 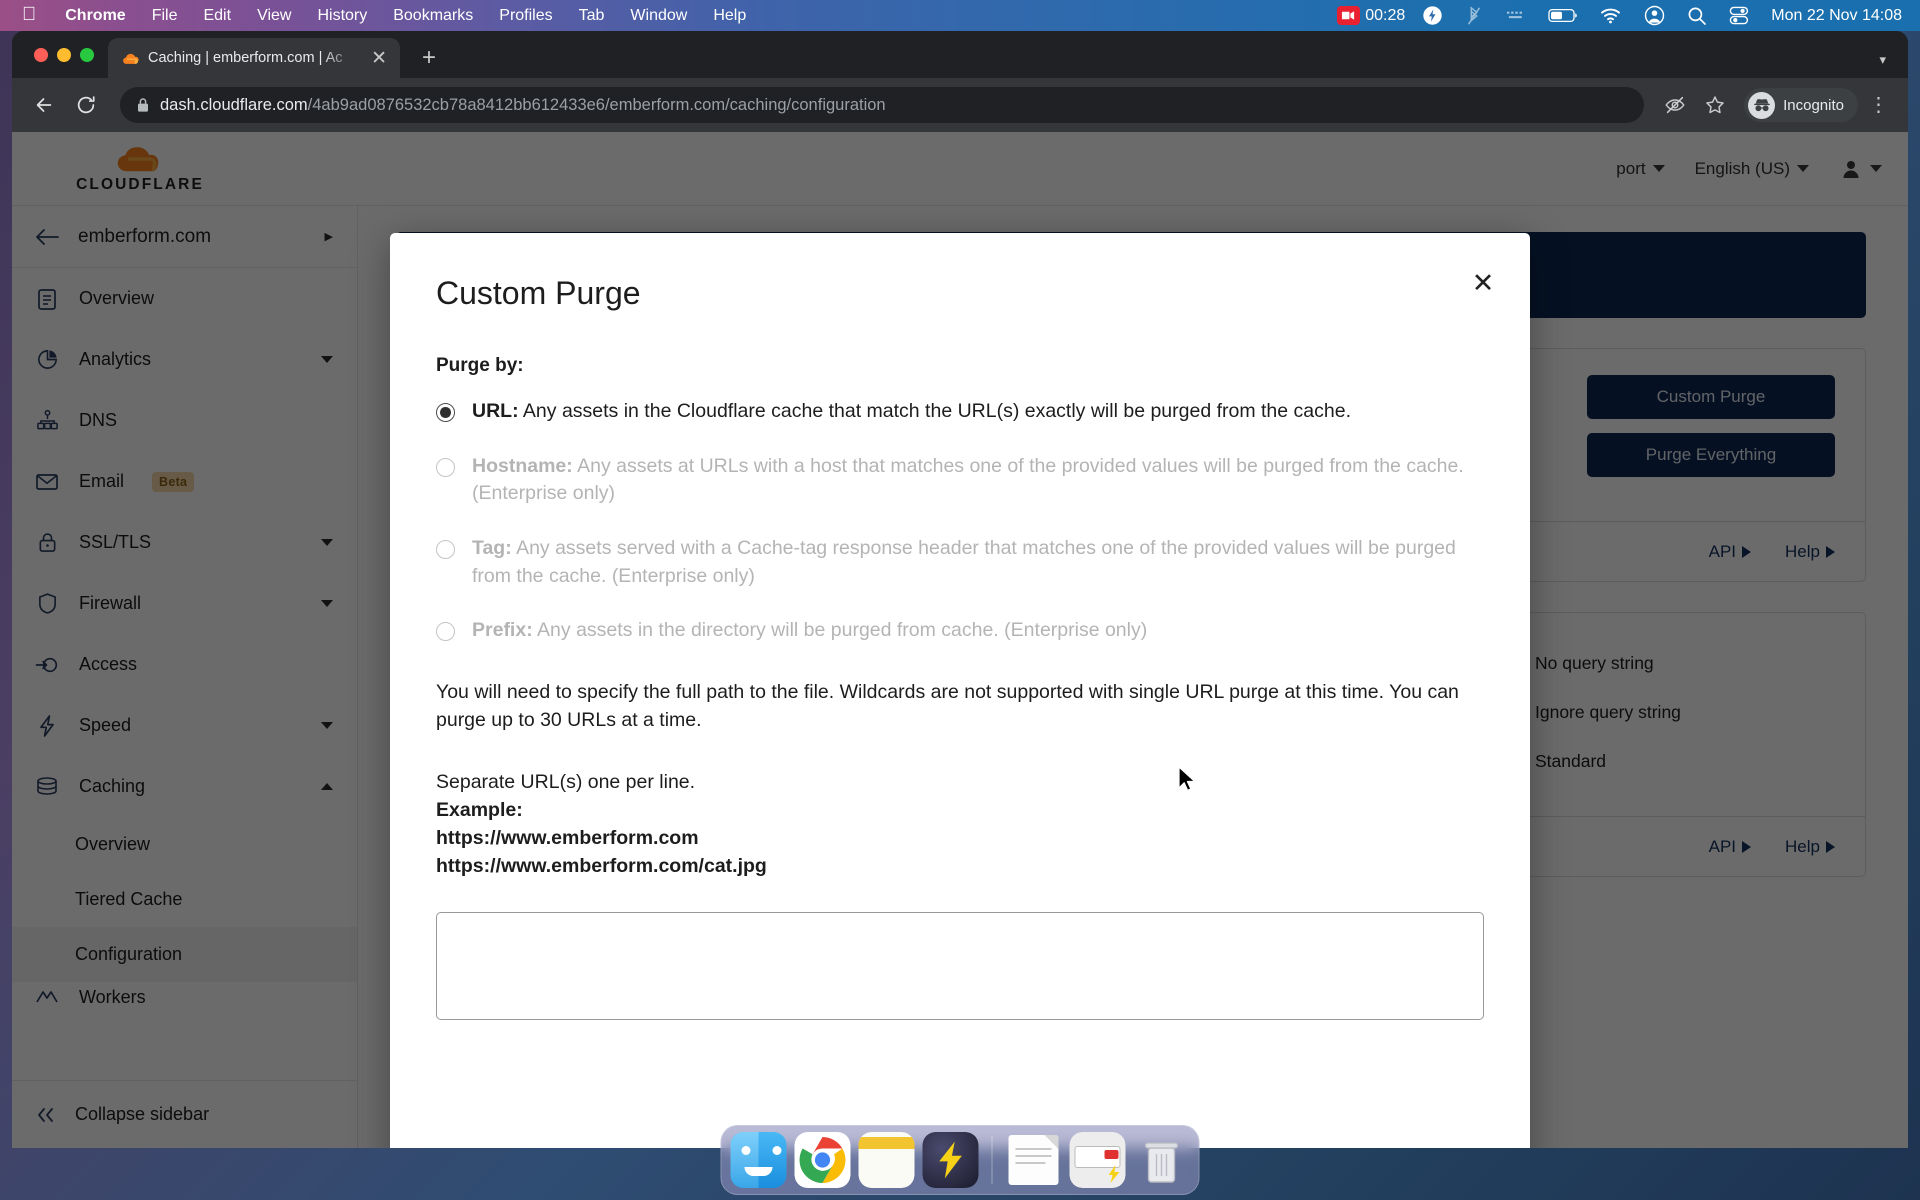 I want to click on close-window-button, so click(x=41, y=54).